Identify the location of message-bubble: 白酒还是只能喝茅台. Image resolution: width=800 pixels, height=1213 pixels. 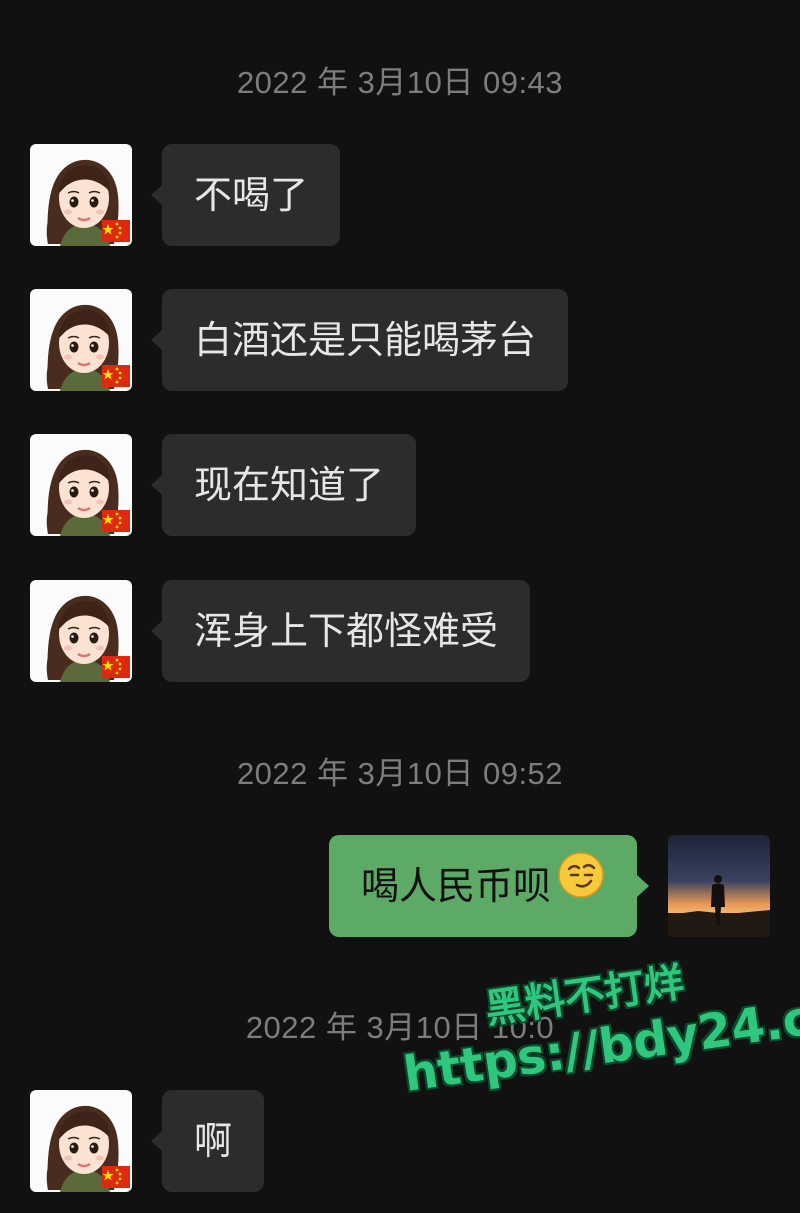
(365, 340).